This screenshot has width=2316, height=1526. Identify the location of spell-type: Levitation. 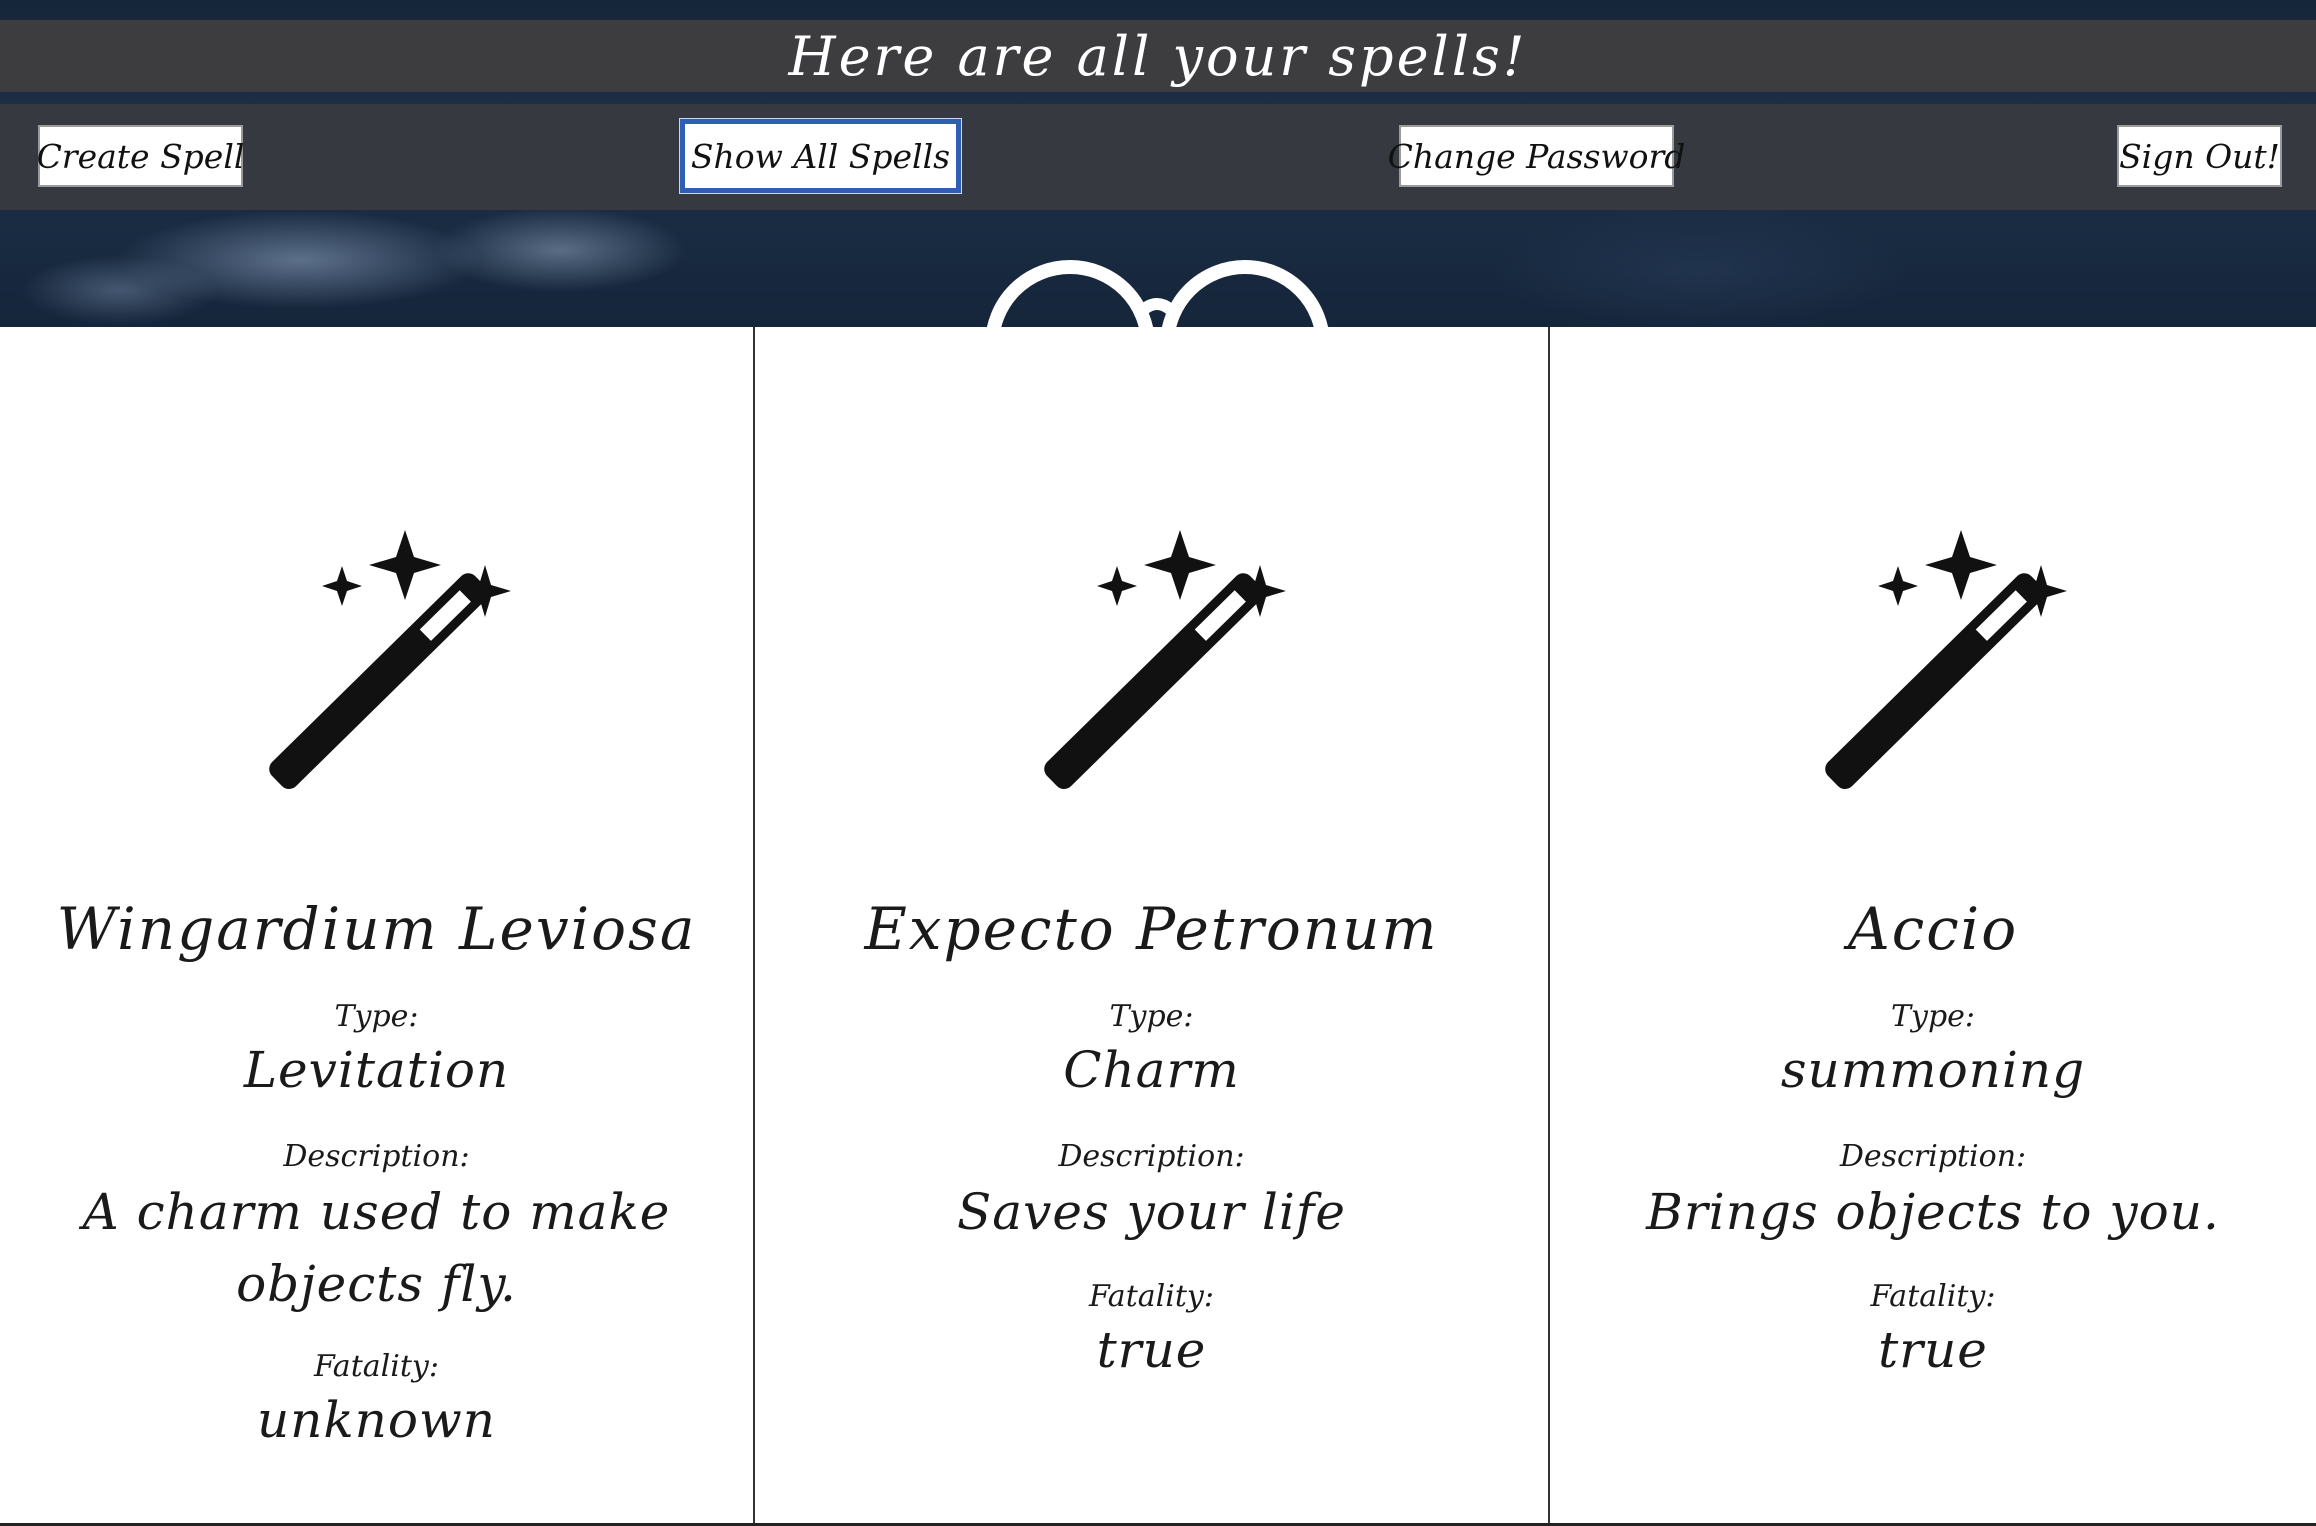
(376, 1070).